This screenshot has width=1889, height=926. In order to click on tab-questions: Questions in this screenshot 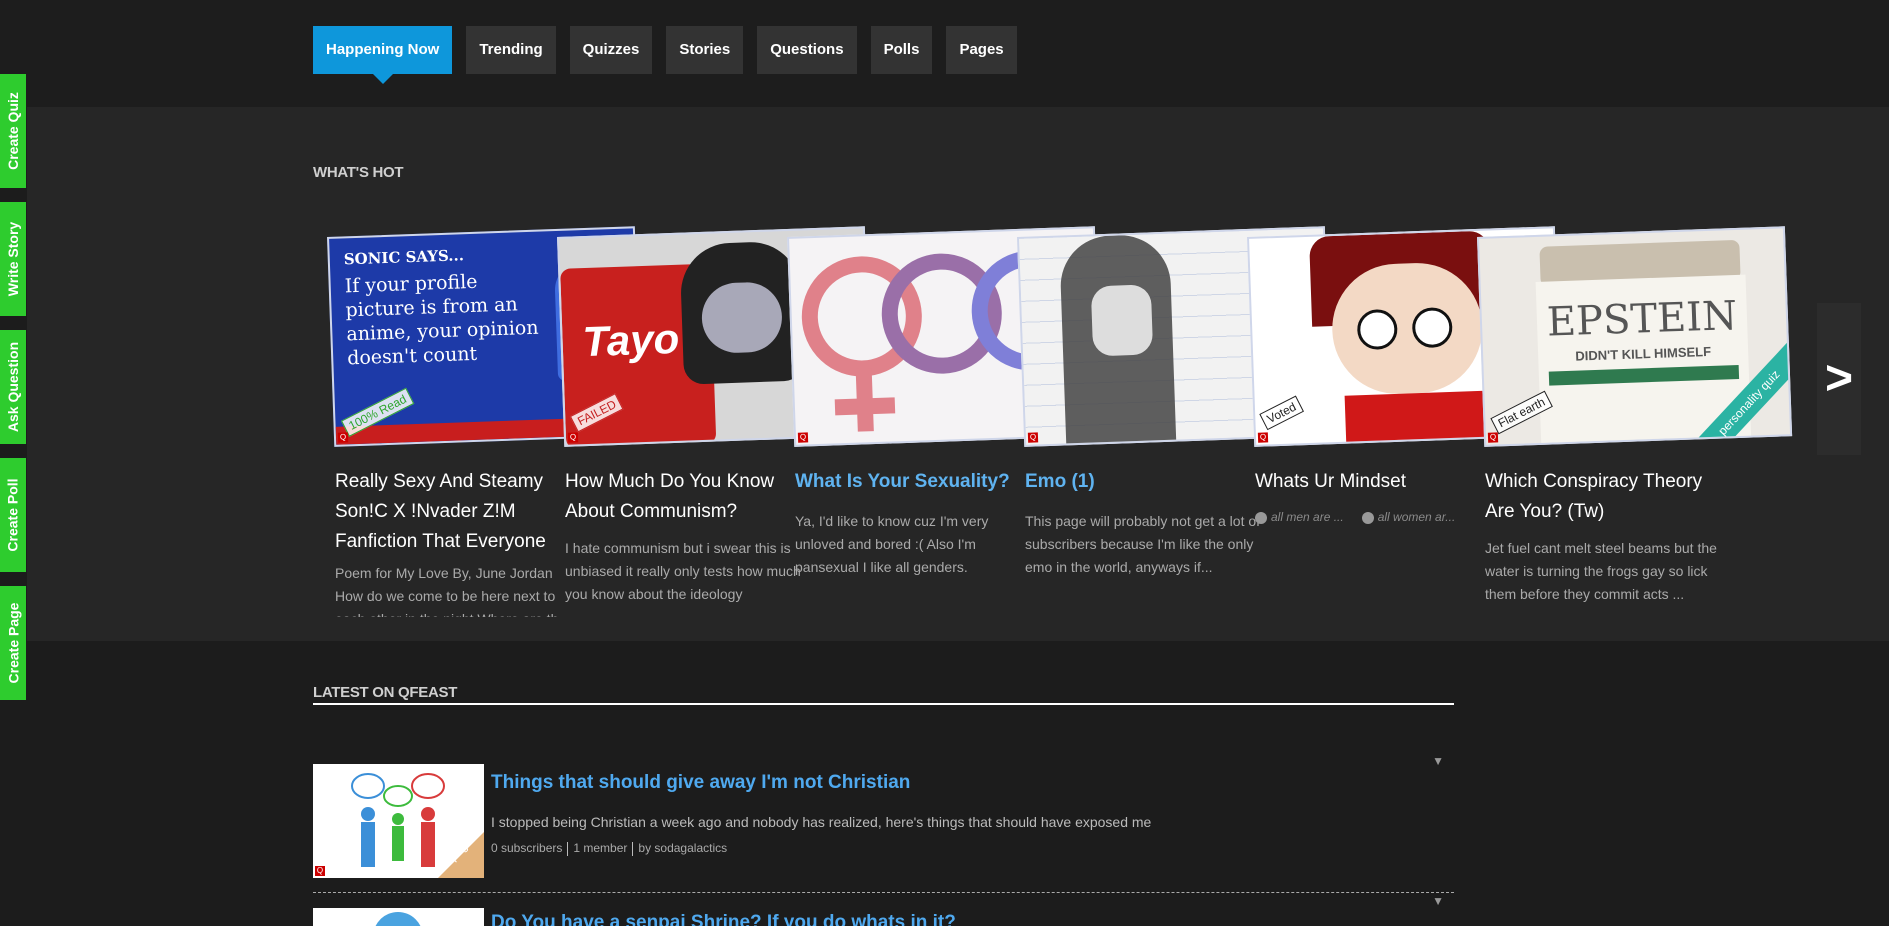, I will do `click(807, 50)`.